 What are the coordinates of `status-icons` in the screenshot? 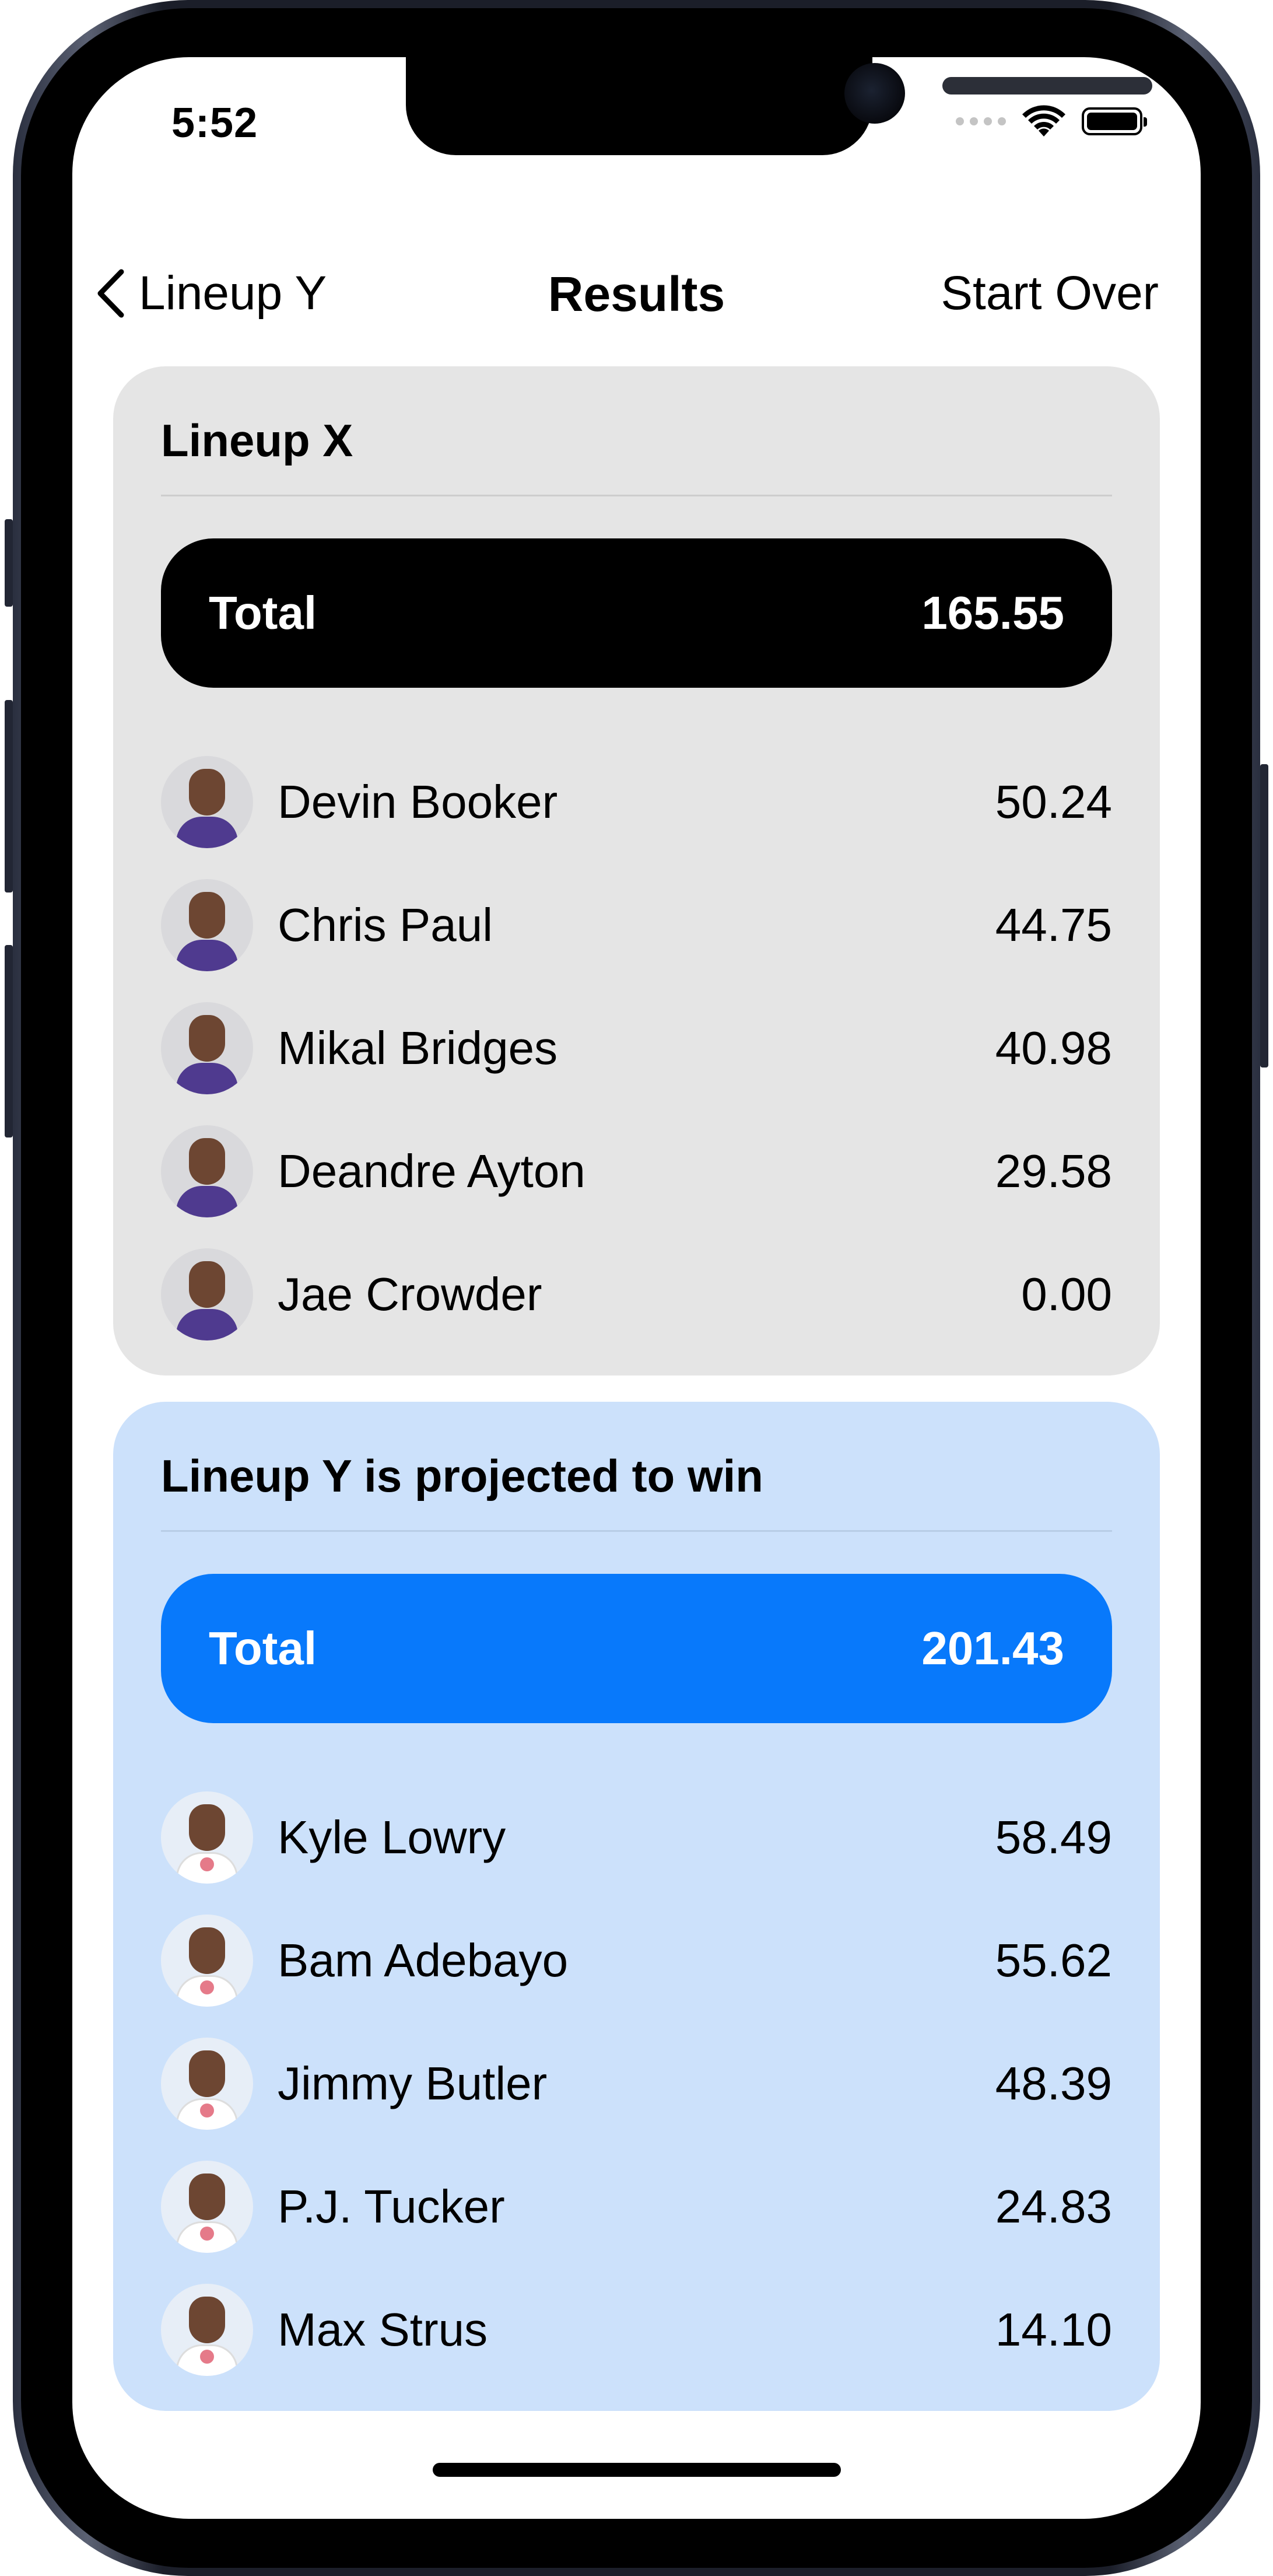 It's located at (1051, 121).